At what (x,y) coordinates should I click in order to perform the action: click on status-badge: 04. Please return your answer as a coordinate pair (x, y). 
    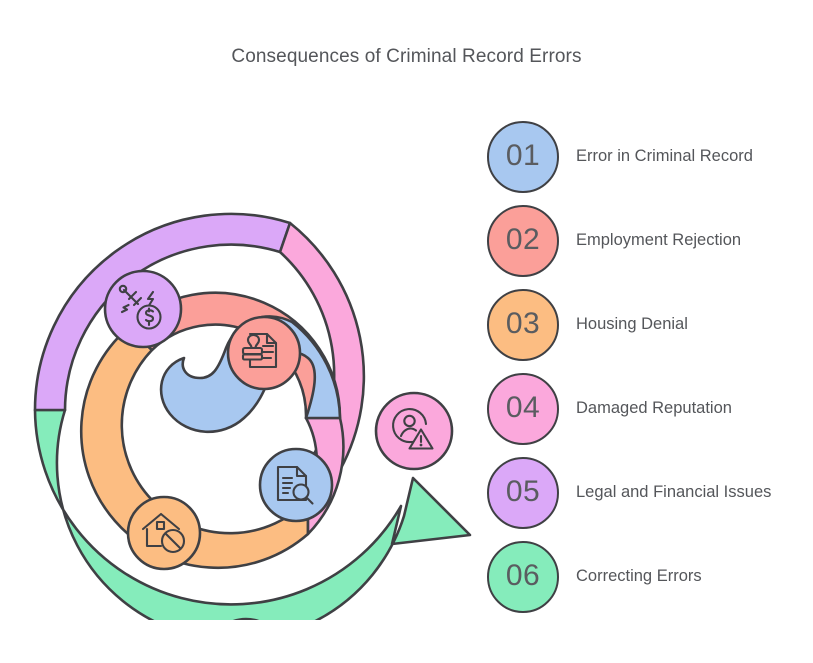
    Looking at the image, I should click on (523, 409).